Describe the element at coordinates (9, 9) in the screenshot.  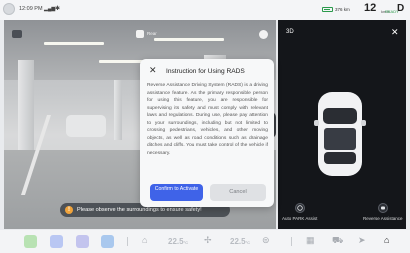
I see `user-avatar-icon` at that location.